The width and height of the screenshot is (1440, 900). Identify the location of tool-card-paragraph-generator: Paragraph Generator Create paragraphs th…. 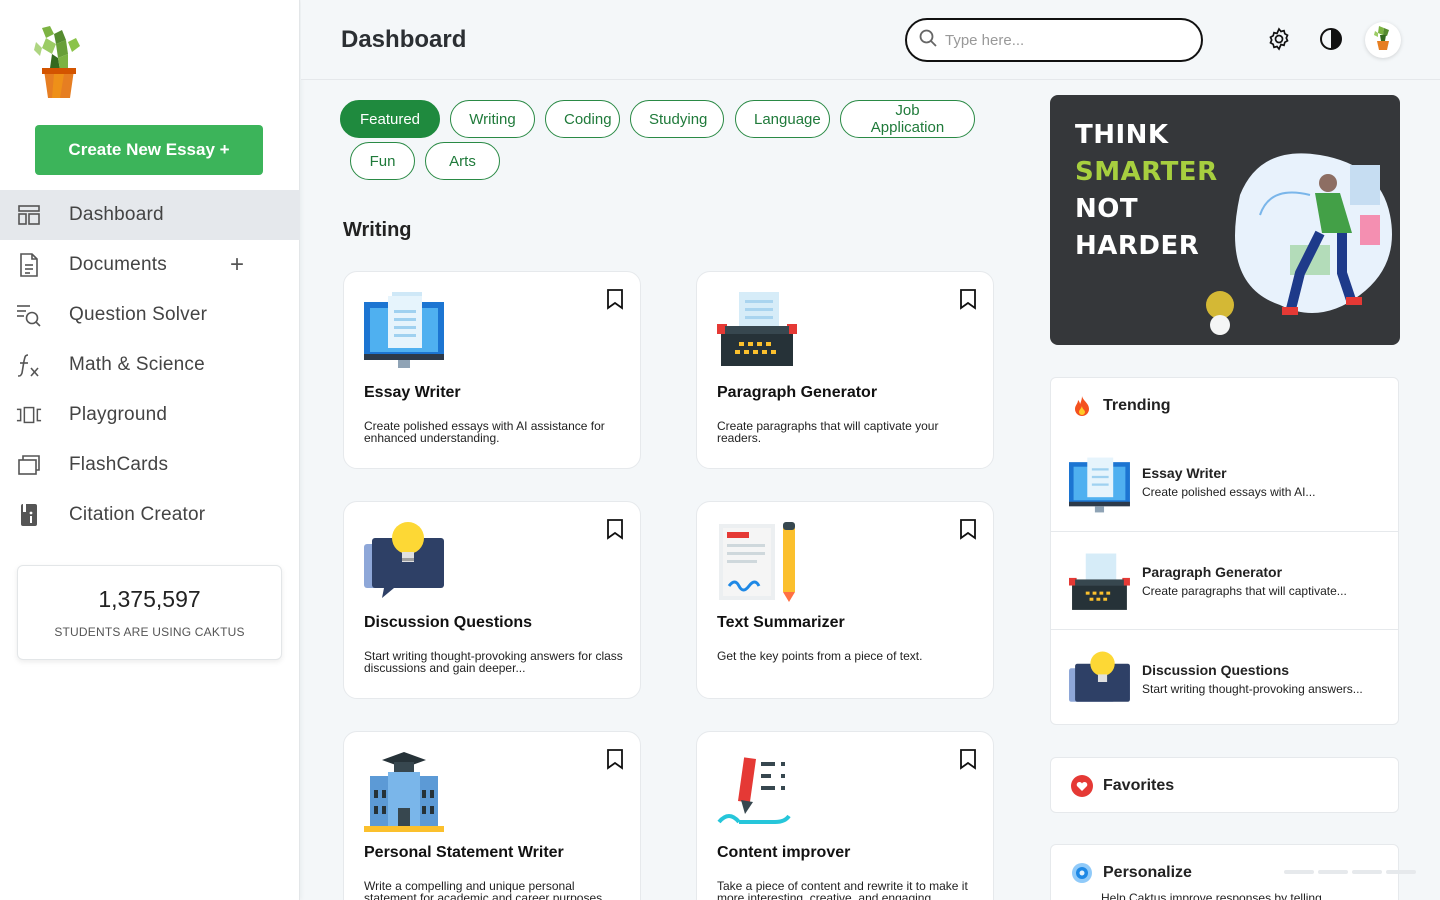
(845, 370).